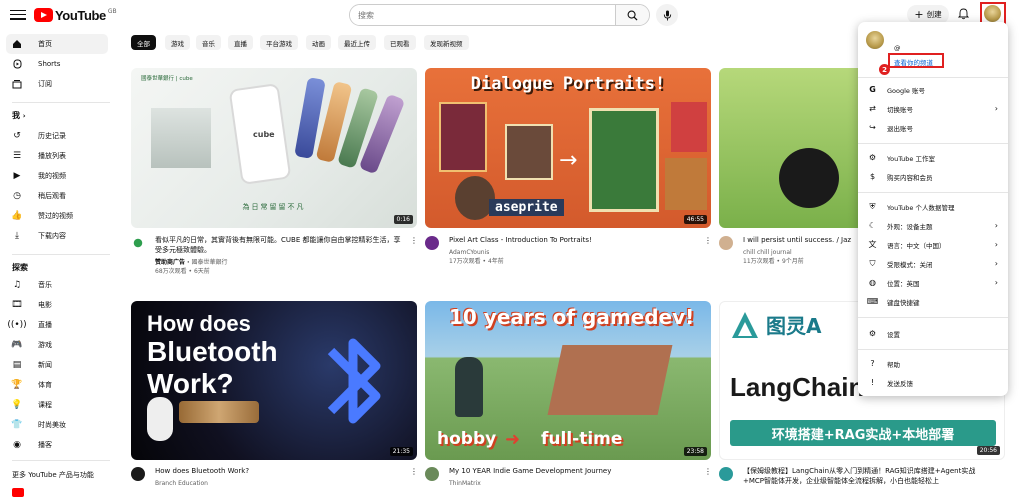 The height and width of the screenshot is (497, 1024). What do you see at coordinates (17, 196) in the screenshot?
I see `watch-later-icon: ◷` at bounding box center [17, 196].